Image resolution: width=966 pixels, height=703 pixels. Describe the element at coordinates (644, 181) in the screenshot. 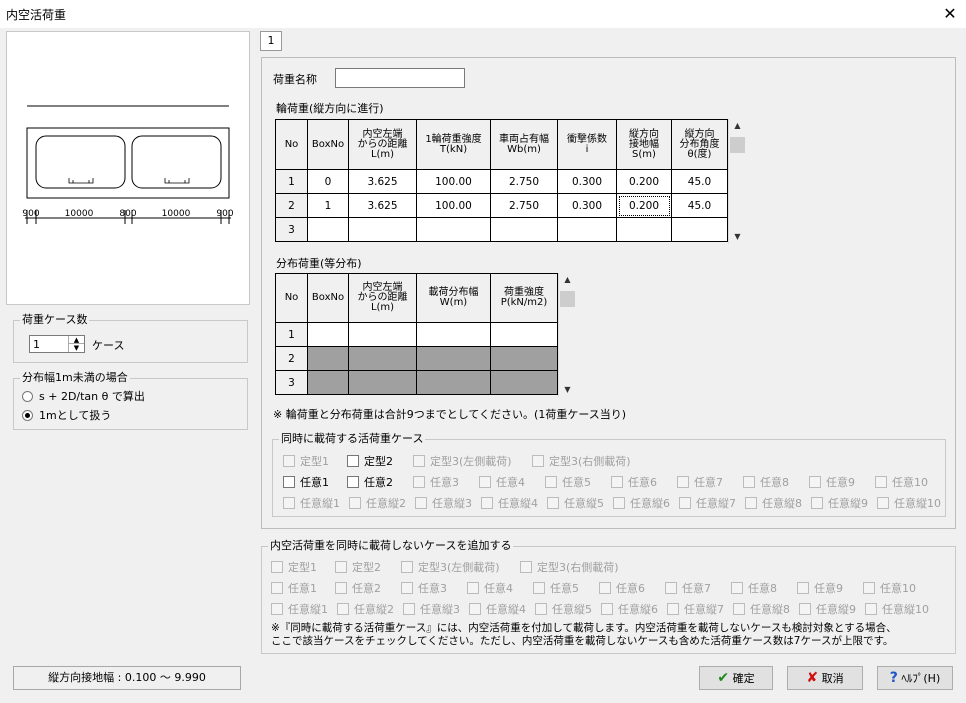

I see `cell: 0.200` at that location.